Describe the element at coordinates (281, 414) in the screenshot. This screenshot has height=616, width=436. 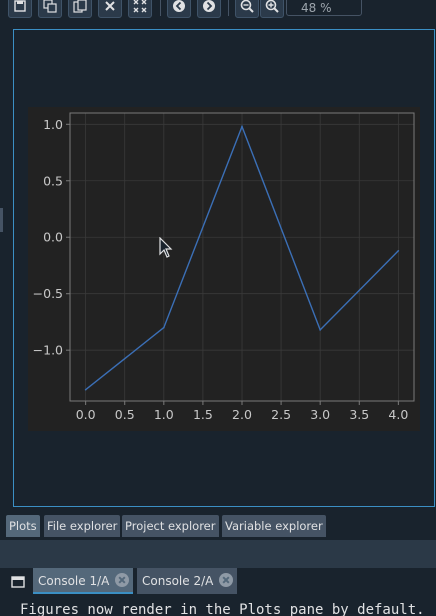
I see `x-tick-label: 2.5` at that location.